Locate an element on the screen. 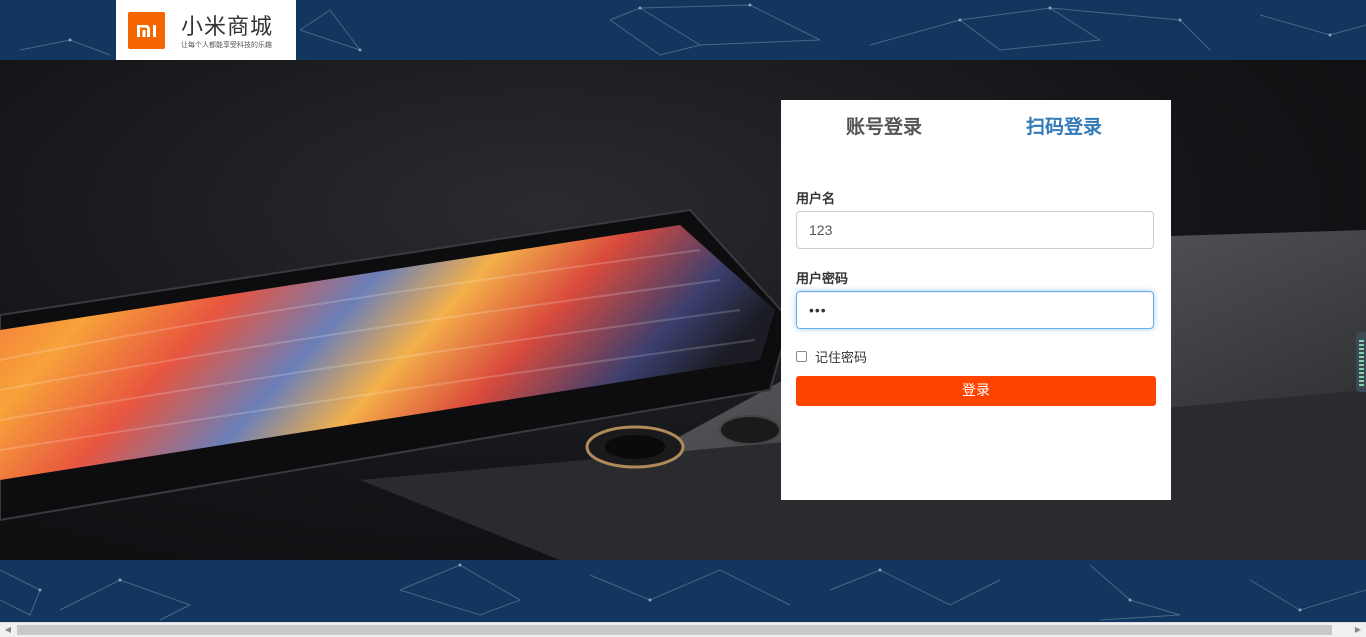 This screenshot has width=1366, height=637. site-logo: 小米商城 让每个人都能享受科技的乐趣 is located at coordinates (206, 30).